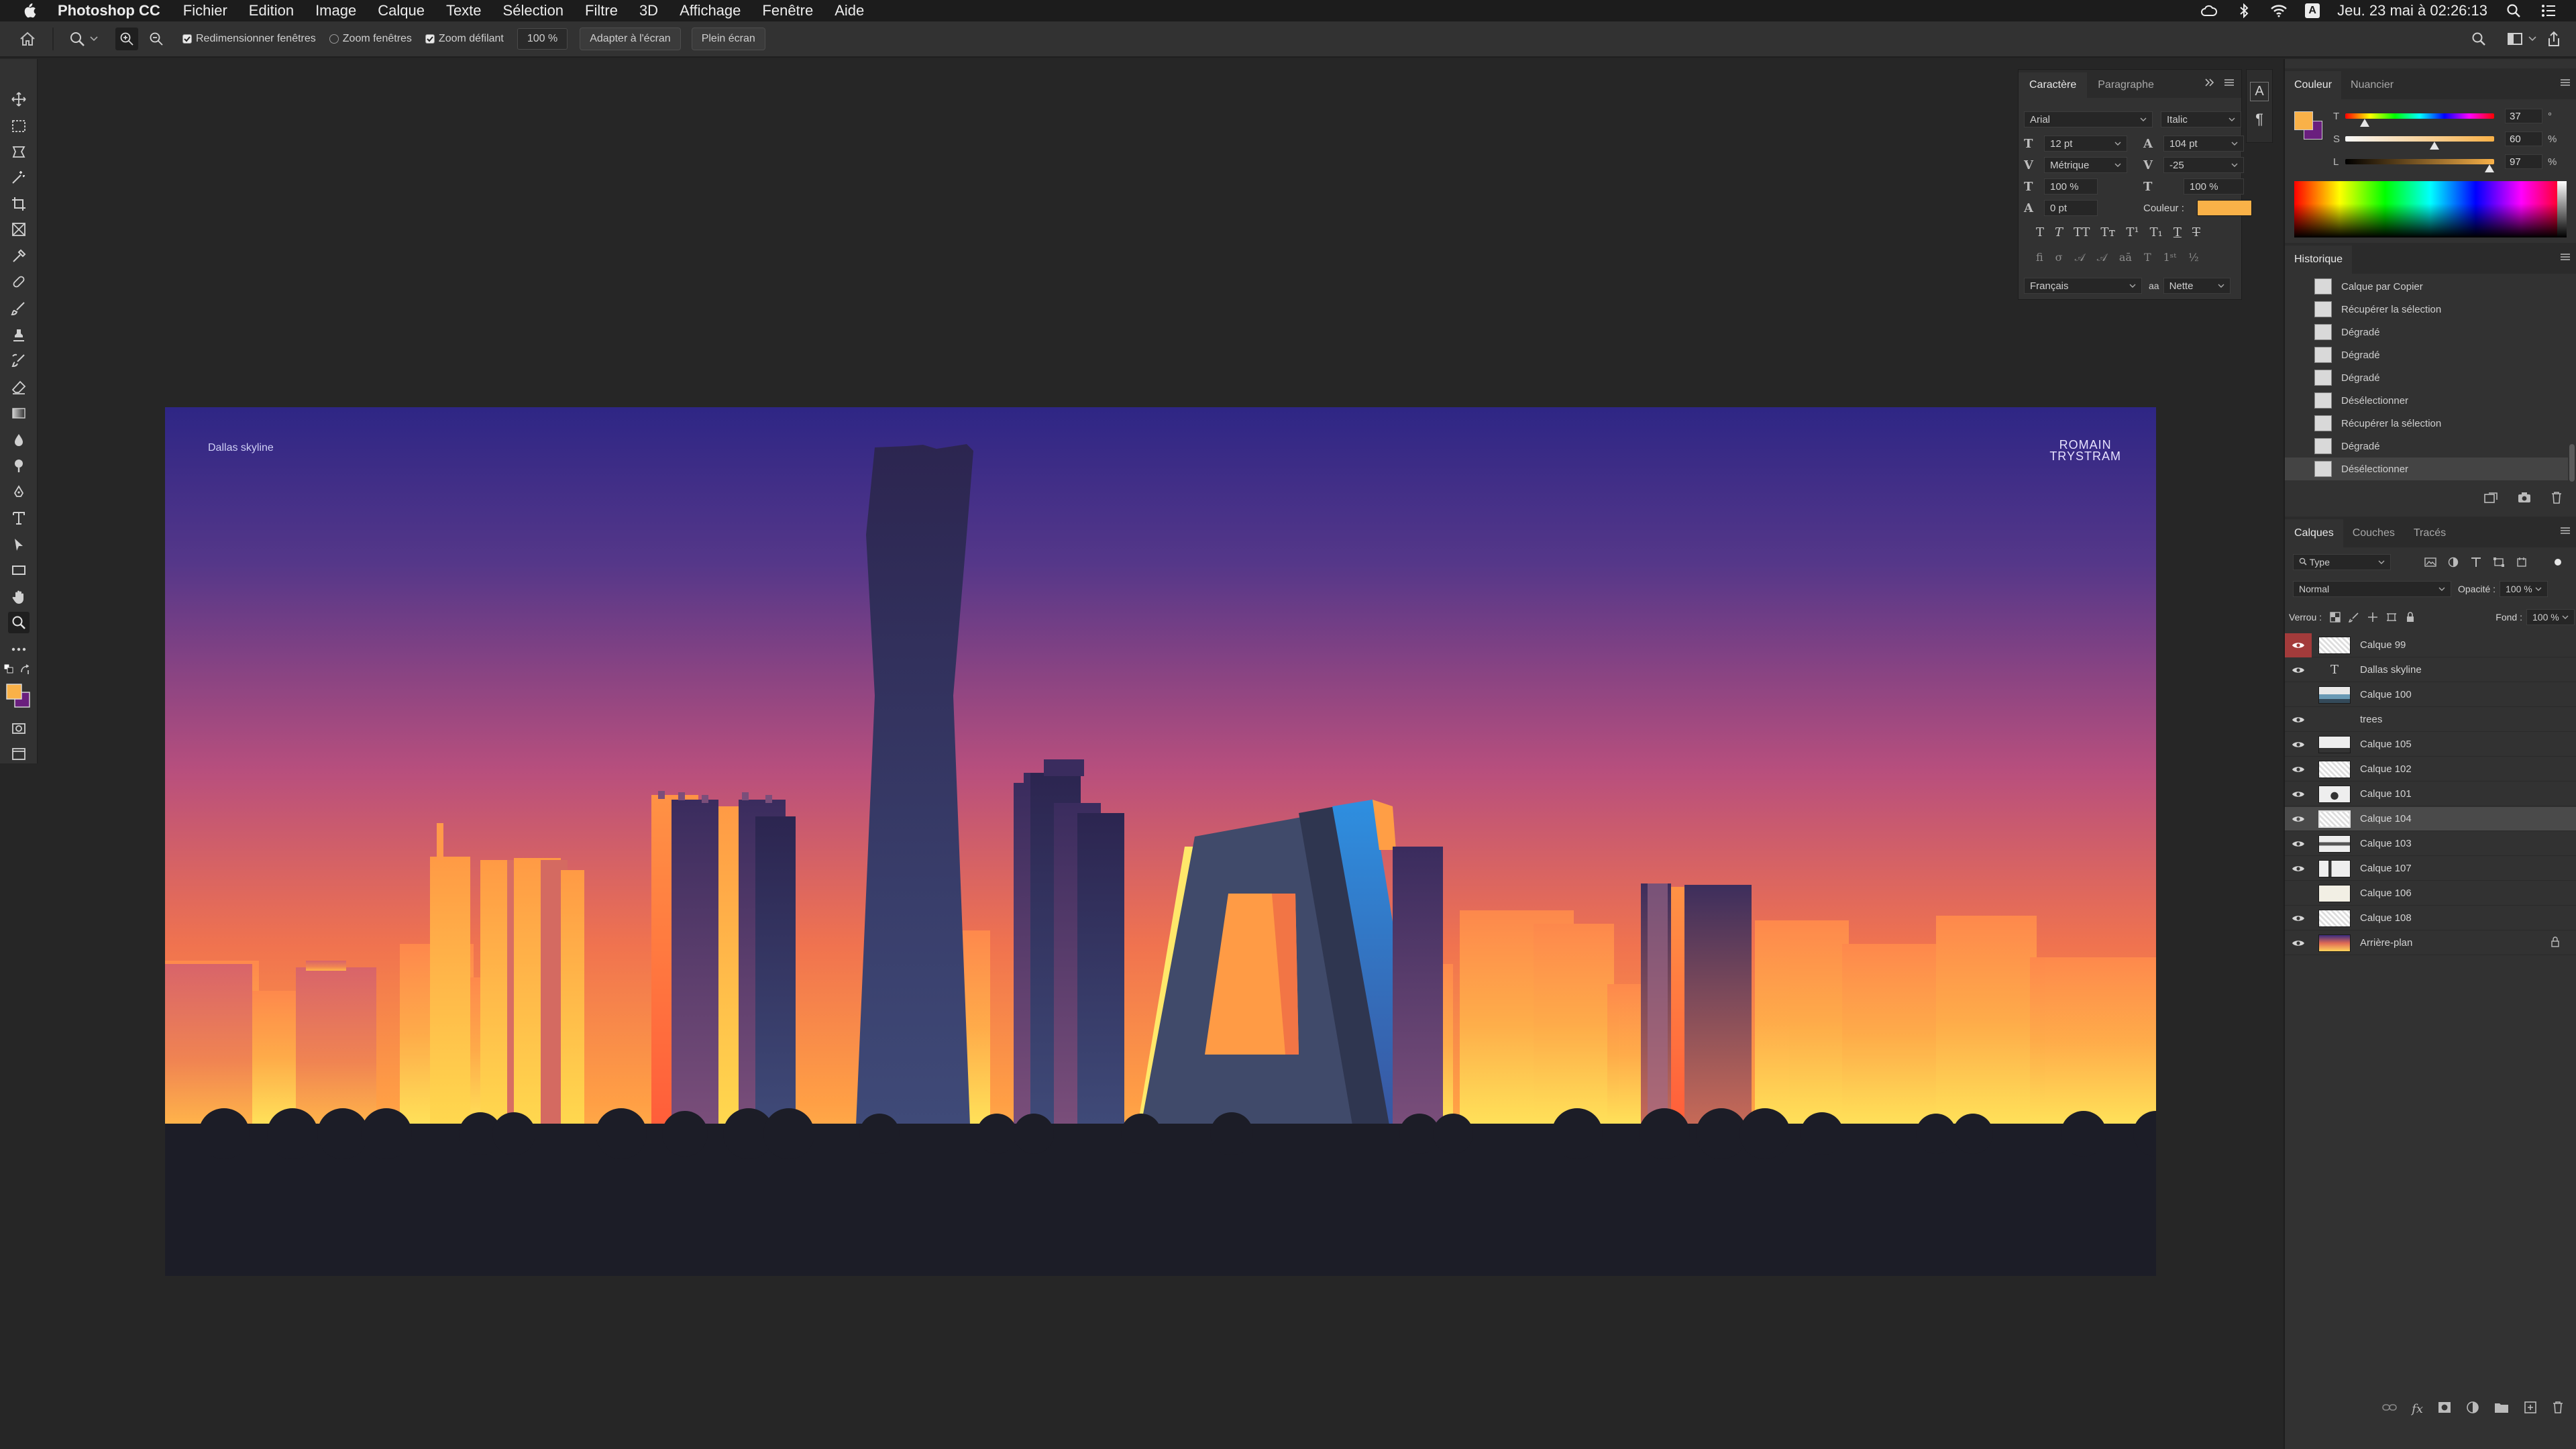  What do you see at coordinates (19, 256) in the screenshot?
I see `eyedropper-tool-icon` at bounding box center [19, 256].